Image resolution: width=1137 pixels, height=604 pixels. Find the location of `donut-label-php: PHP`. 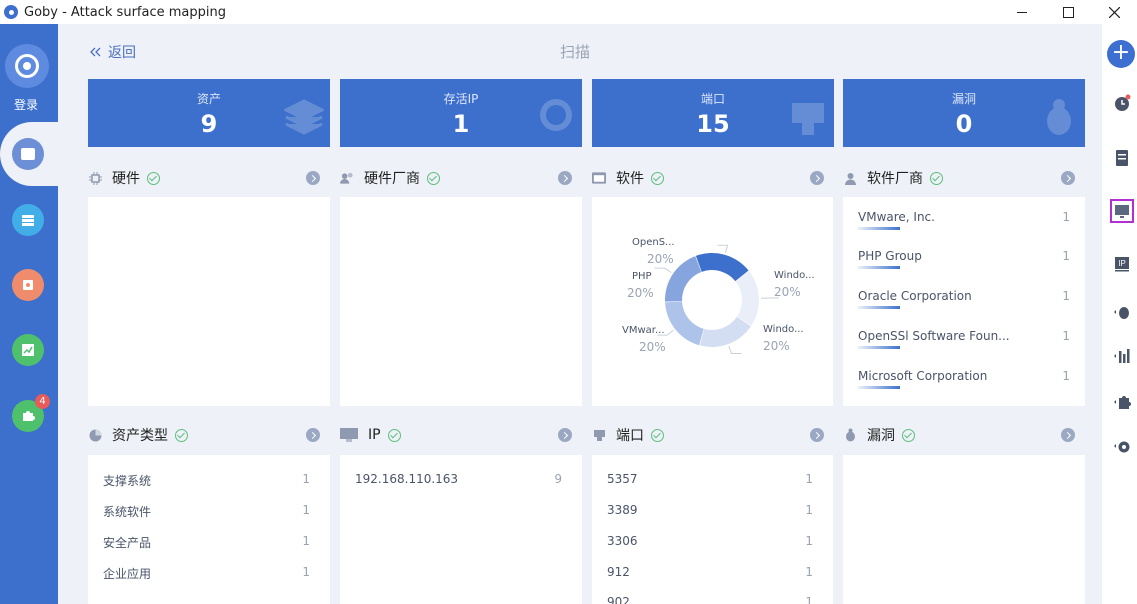

donut-label-php: PHP is located at coordinates (642, 276).